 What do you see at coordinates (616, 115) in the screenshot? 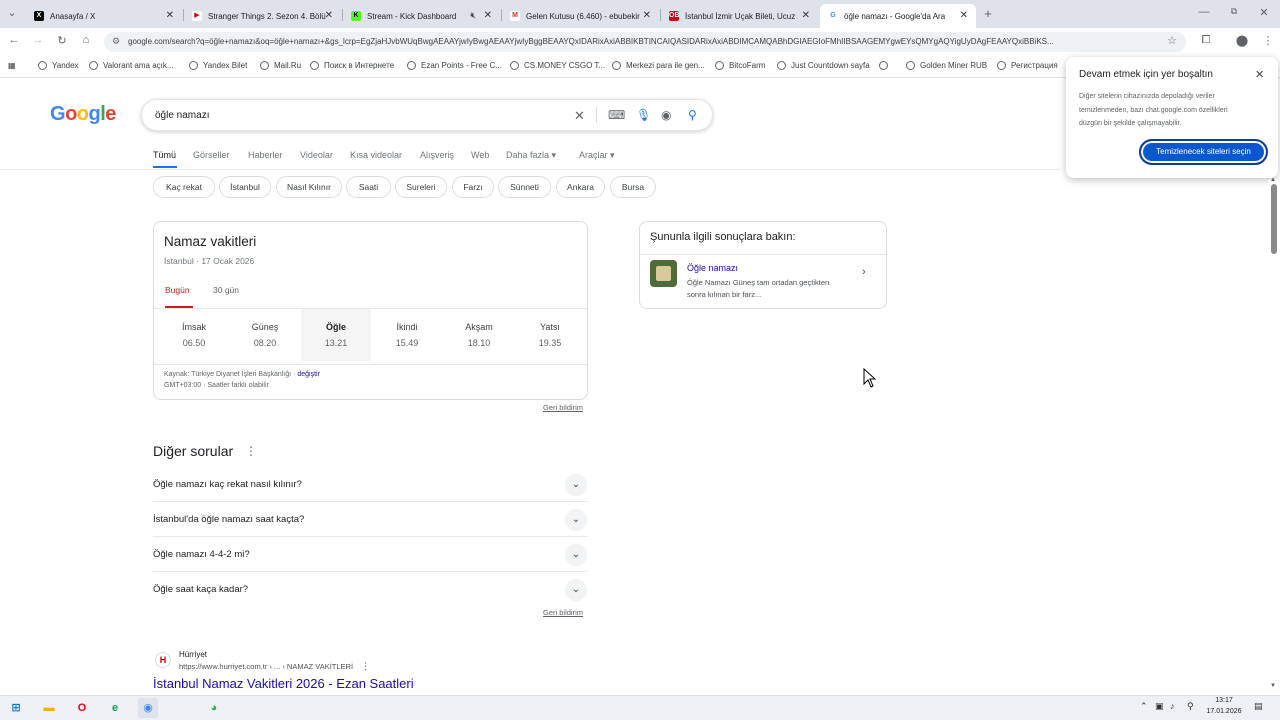
I see `keyboard-icon: ⌨` at bounding box center [616, 115].